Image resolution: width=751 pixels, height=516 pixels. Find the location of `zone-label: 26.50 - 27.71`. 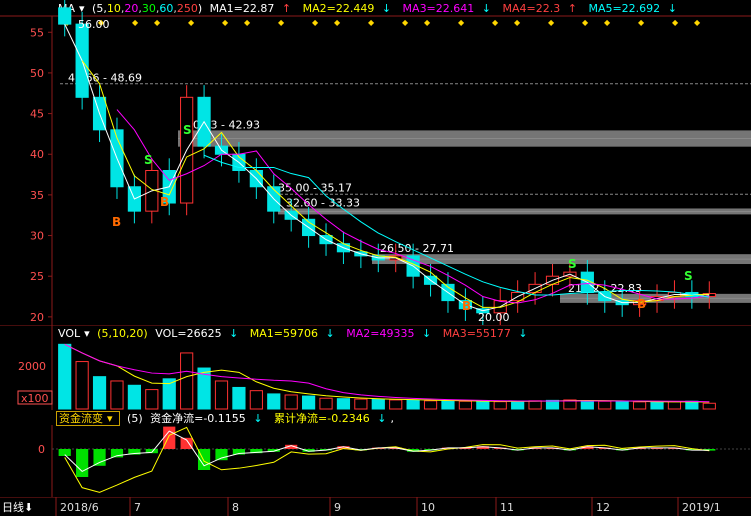

zone-label: 26.50 - 27.71 is located at coordinates (417, 248).